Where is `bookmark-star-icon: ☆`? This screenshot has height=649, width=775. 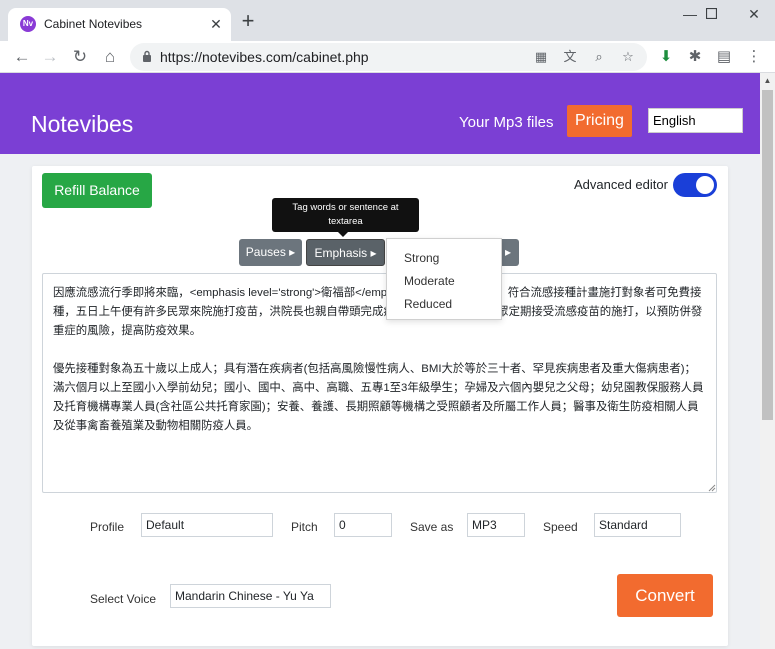
bookmark-star-icon: ☆ is located at coordinates (628, 57).